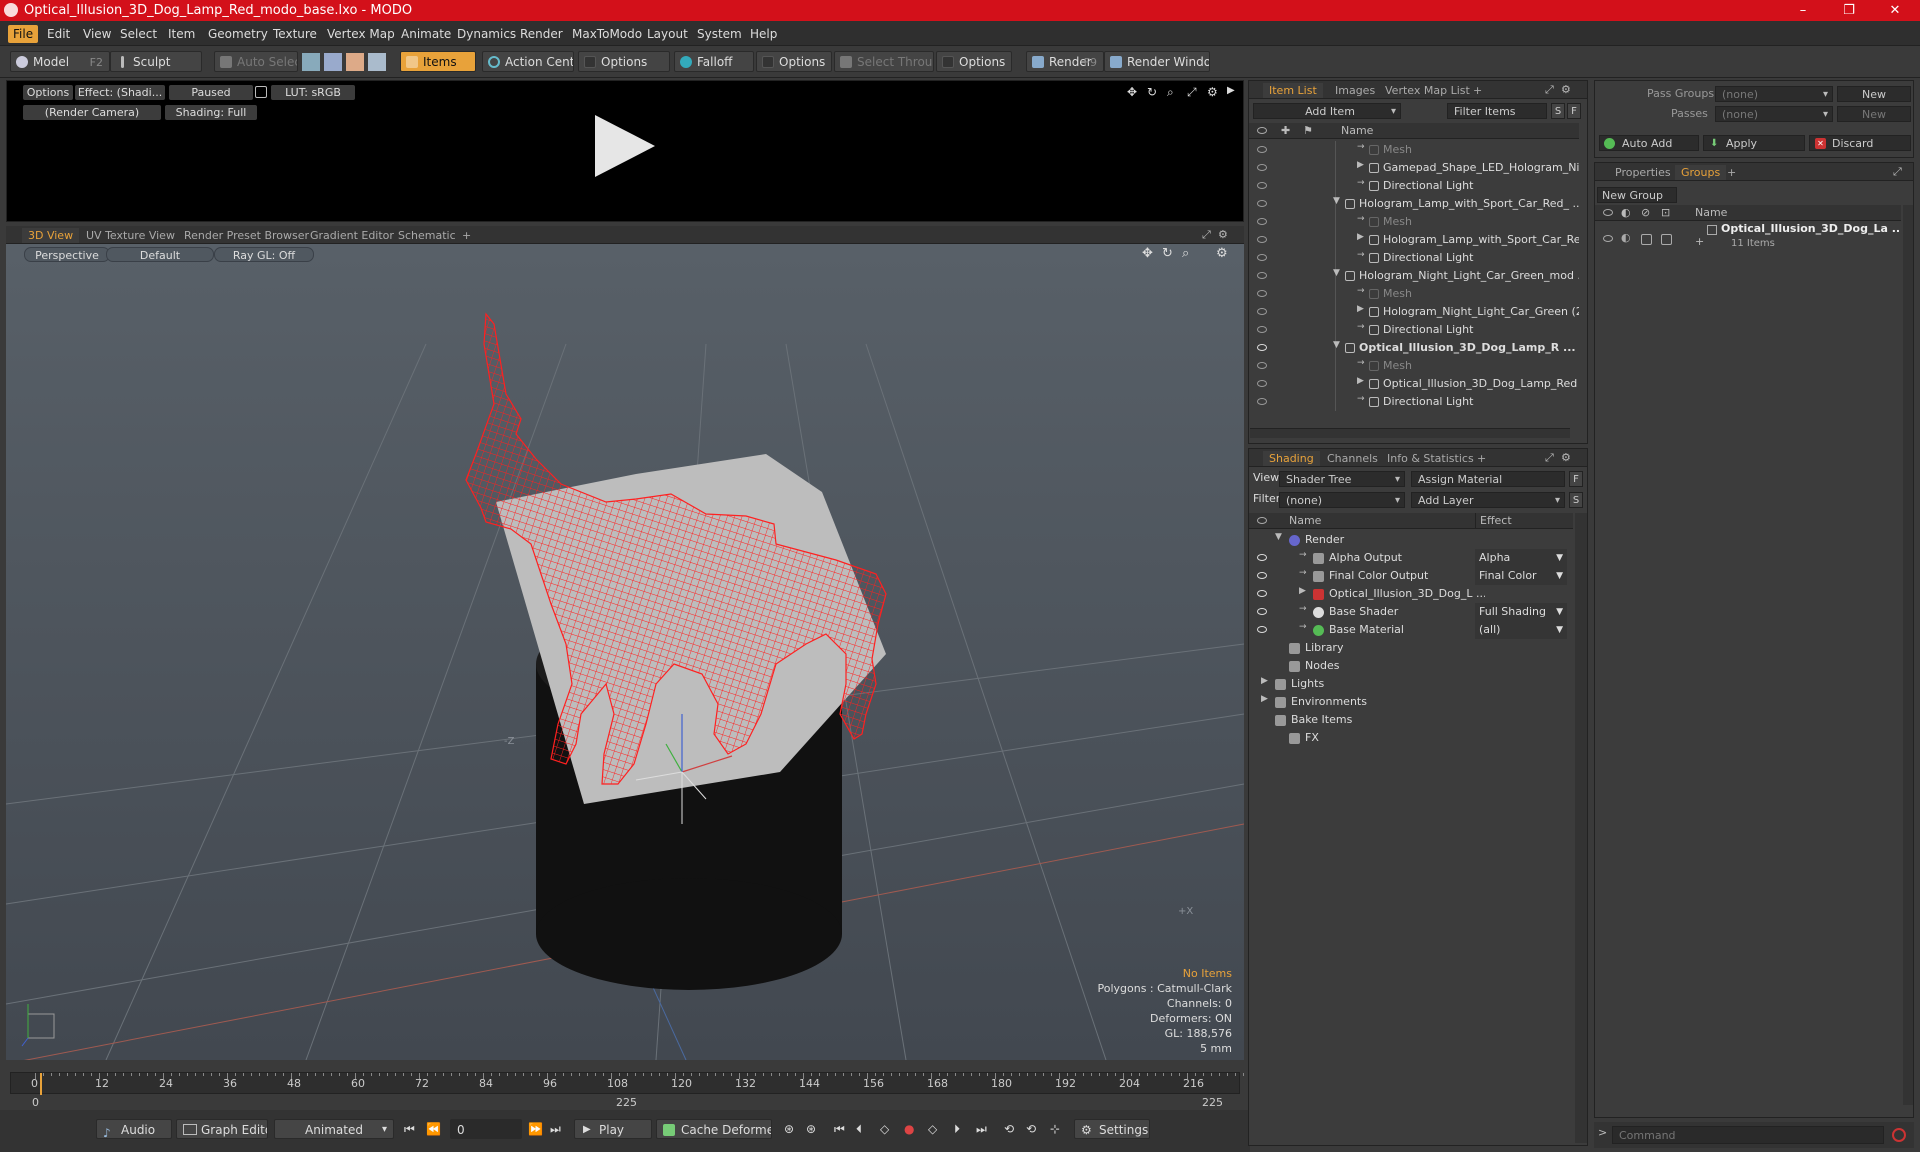 The image size is (1920, 1152). I want to click on render-button: Render F9, so click(1065, 61).